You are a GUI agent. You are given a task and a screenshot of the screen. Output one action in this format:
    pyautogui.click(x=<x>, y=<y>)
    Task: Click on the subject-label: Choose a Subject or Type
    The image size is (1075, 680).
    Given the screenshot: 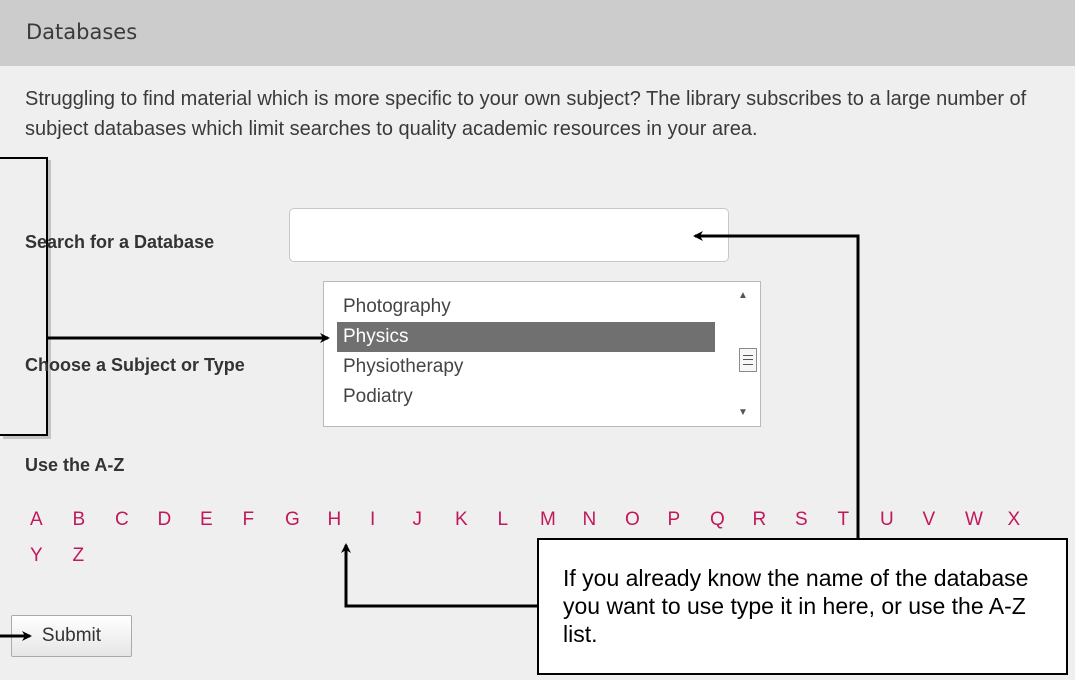 What is the action you would take?
    pyautogui.click(x=135, y=365)
    